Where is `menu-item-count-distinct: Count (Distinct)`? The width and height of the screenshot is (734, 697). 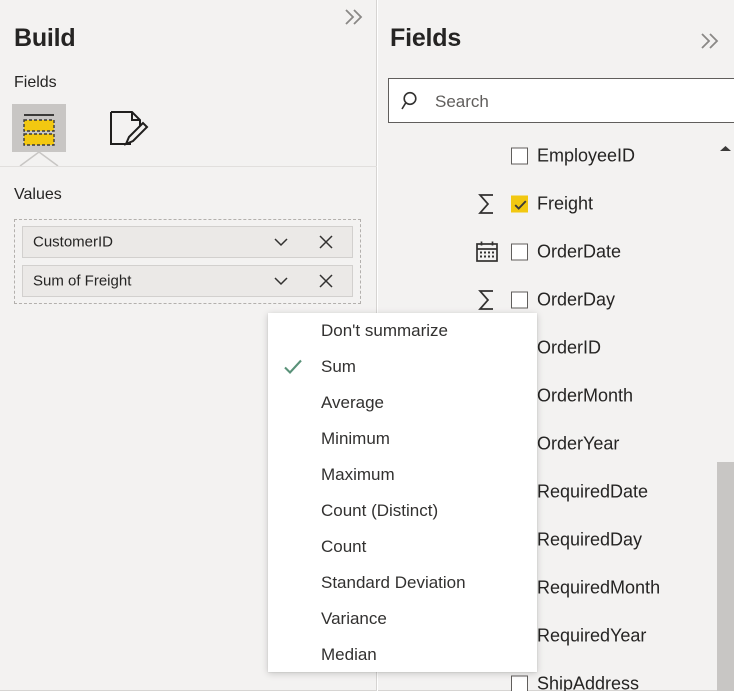
menu-item-count-distinct: Count (Distinct) is located at coordinates (402, 511).